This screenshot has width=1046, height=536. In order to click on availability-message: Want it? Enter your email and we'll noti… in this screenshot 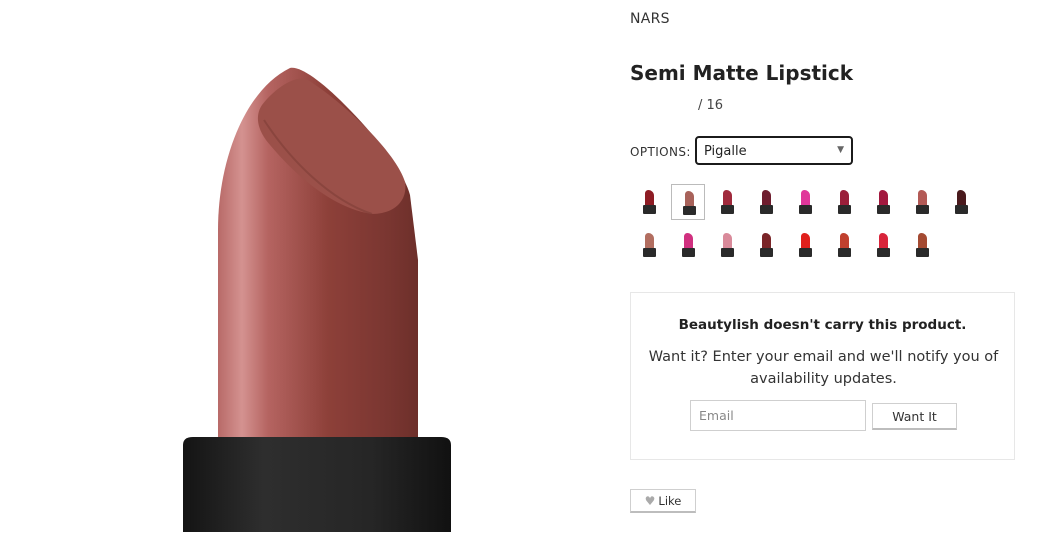, I will do `click(823, 368)`.